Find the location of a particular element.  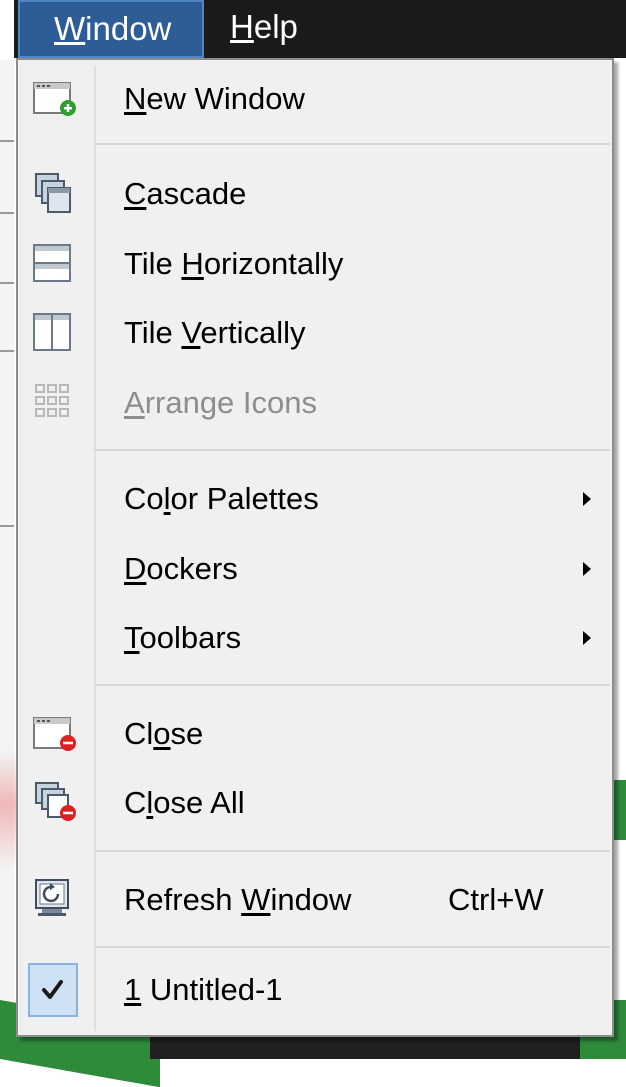

menu-item-label: Close All is located at coordinates (184, 802).